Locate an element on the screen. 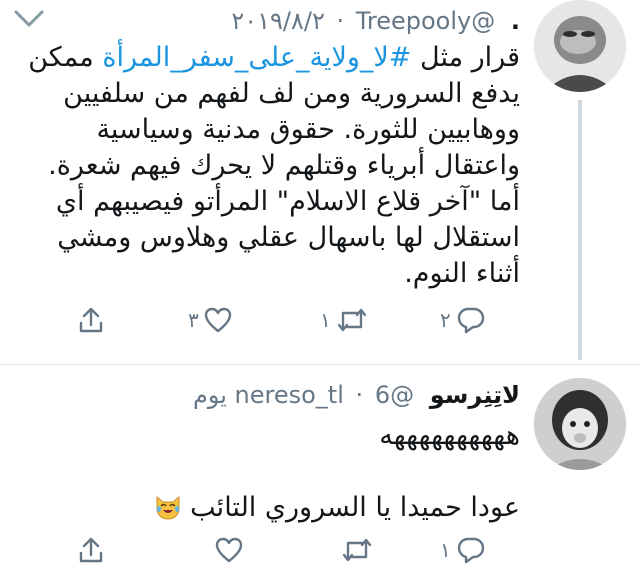  tweet-header: . @Treepooly · ٢٠١٩/٨/٢ is located at coordinates (270, 21).